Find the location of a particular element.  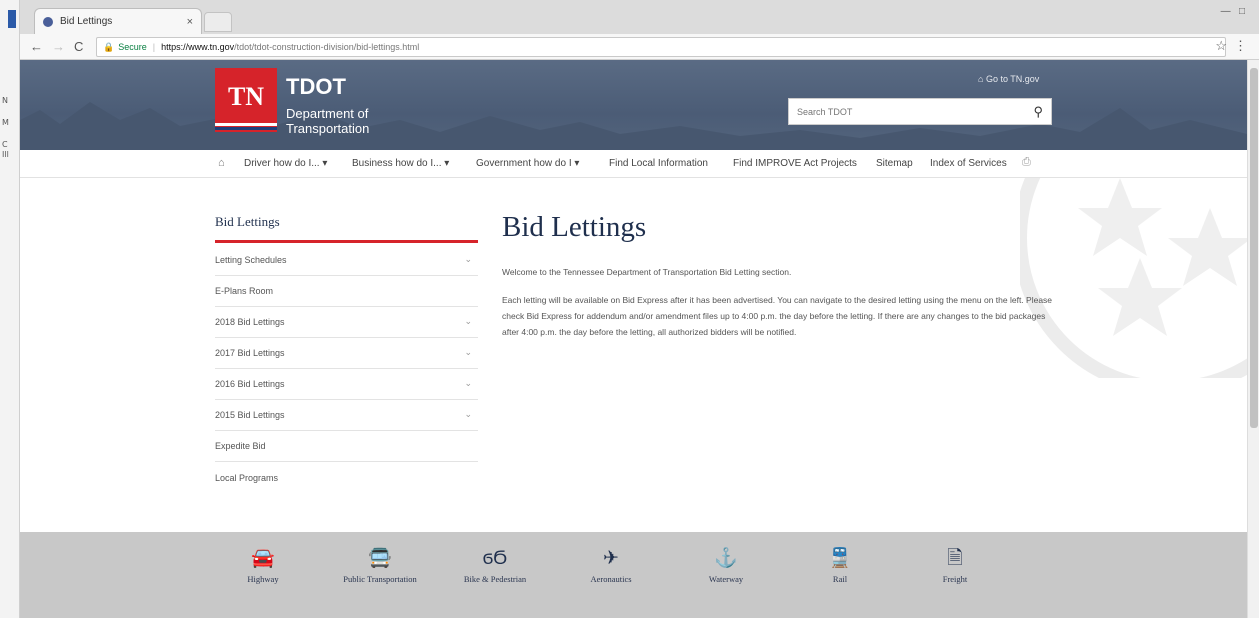

favicon-icon is located at coordinates (48, 21).